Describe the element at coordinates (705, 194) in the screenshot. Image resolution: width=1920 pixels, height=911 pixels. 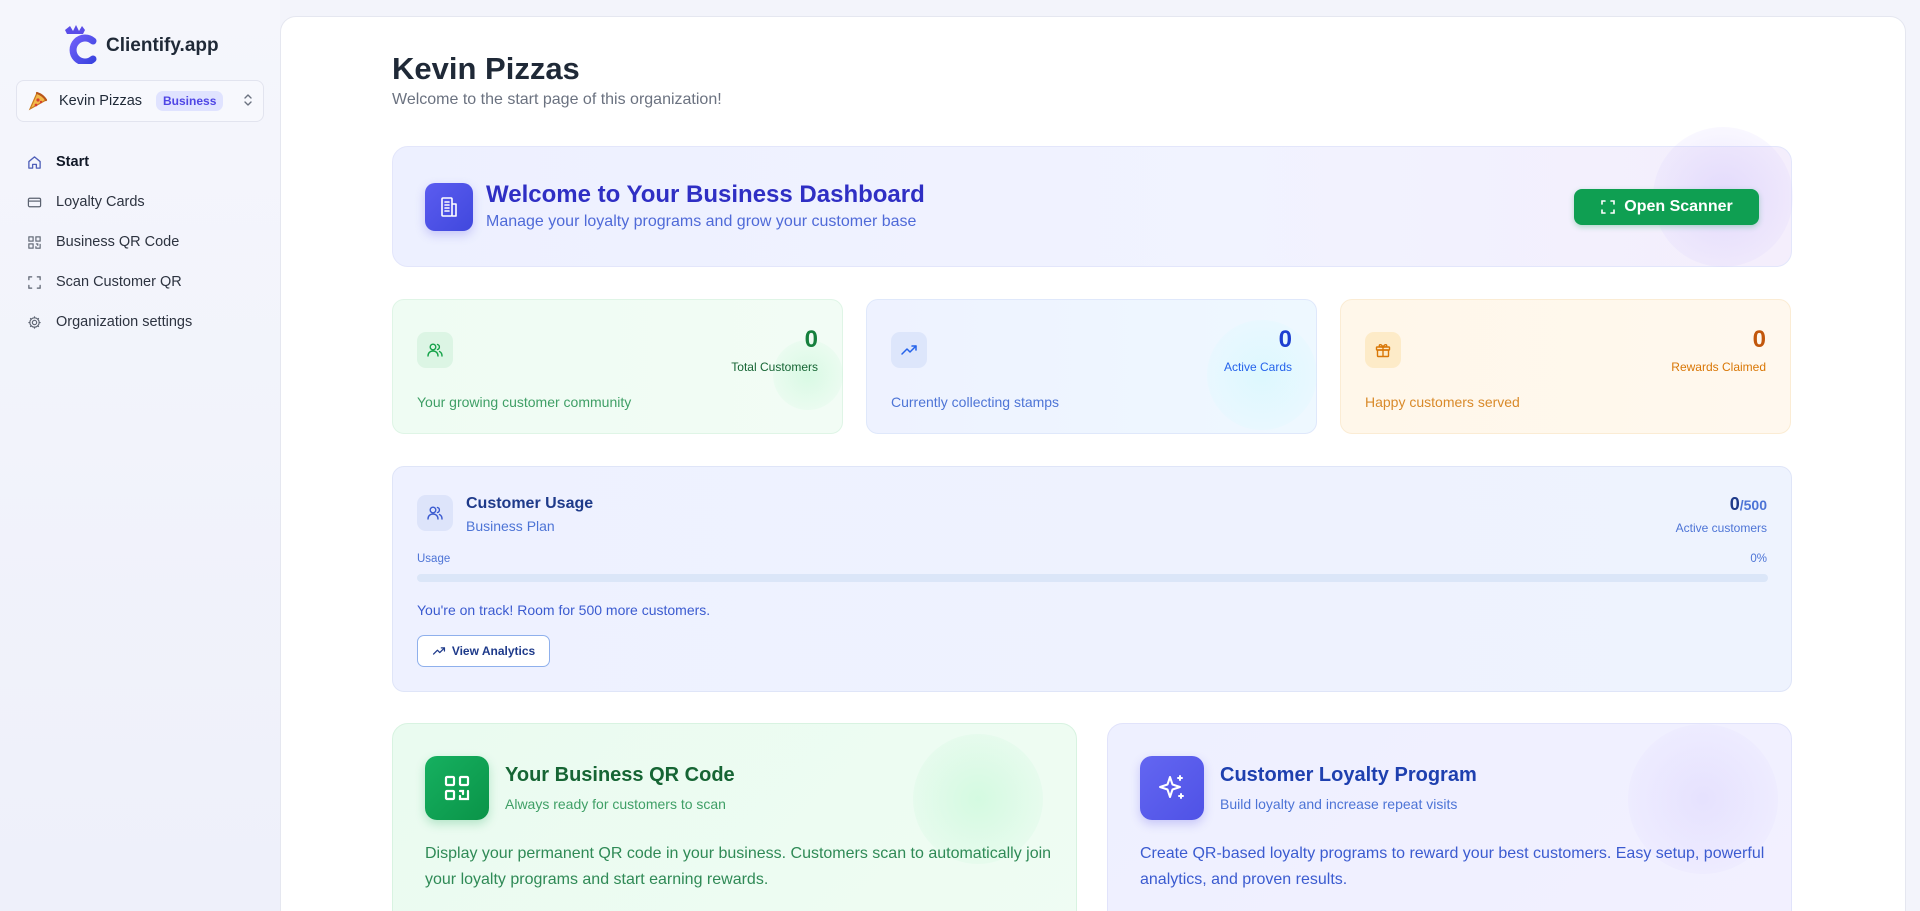
I see `welcome-title: Welcome to Your Business Dashboard` at that location.